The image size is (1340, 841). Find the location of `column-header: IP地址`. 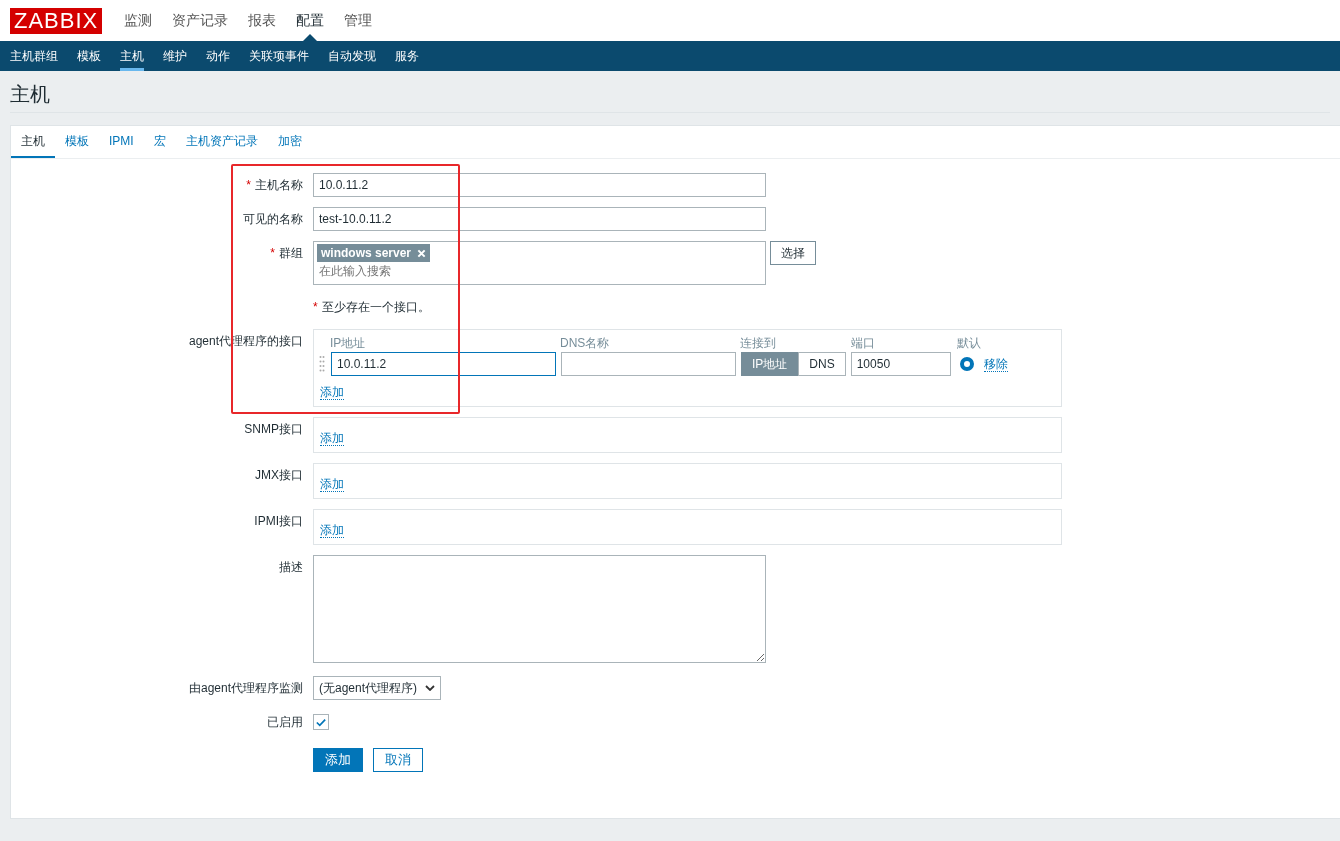

column-header: IP地址 is located at coordinates (348, 343).